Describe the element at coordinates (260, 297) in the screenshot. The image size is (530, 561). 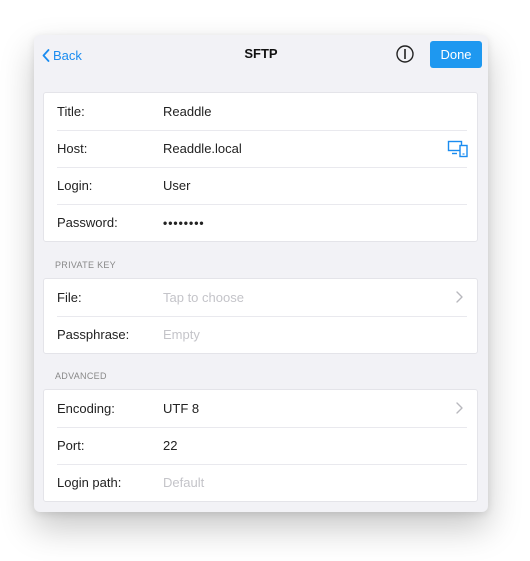
I see `file-row: File: Tap to choose` at that location.